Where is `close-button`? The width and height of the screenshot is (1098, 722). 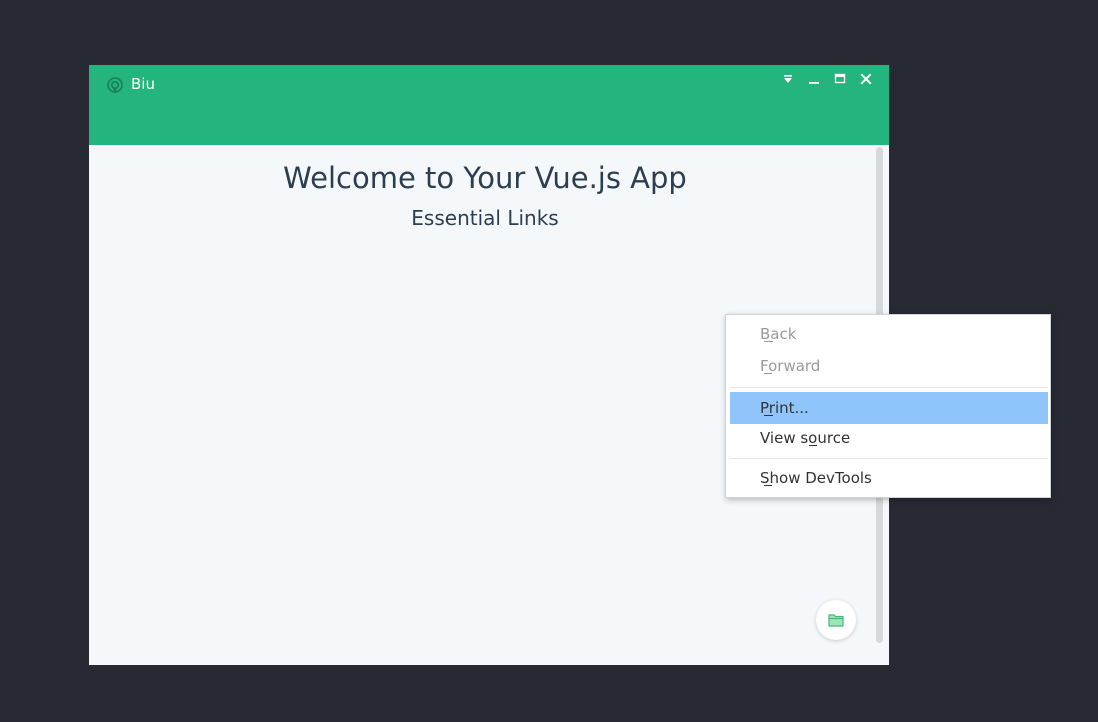
close-button is located at coordinates (866, 79).